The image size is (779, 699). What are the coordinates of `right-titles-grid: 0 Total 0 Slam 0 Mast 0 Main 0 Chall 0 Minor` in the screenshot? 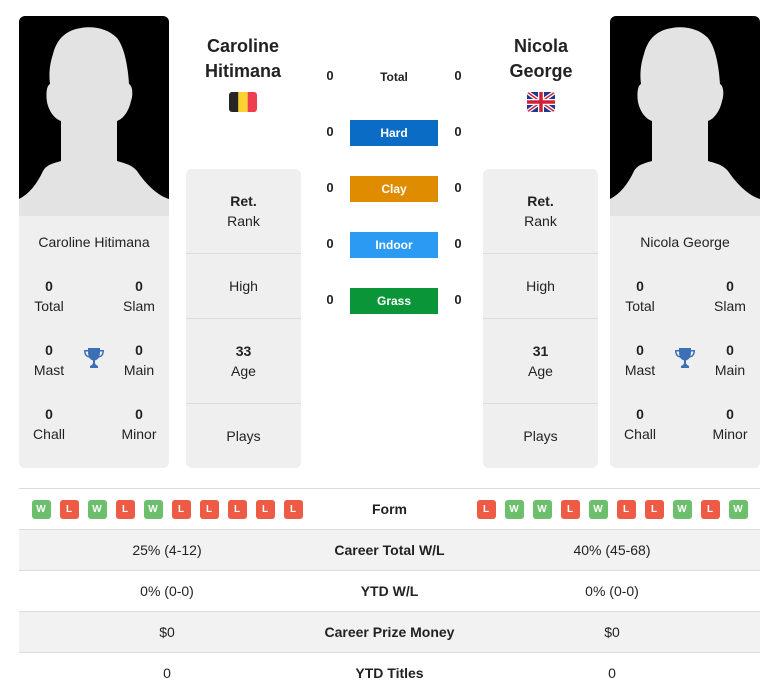 It's located at (685, 361).